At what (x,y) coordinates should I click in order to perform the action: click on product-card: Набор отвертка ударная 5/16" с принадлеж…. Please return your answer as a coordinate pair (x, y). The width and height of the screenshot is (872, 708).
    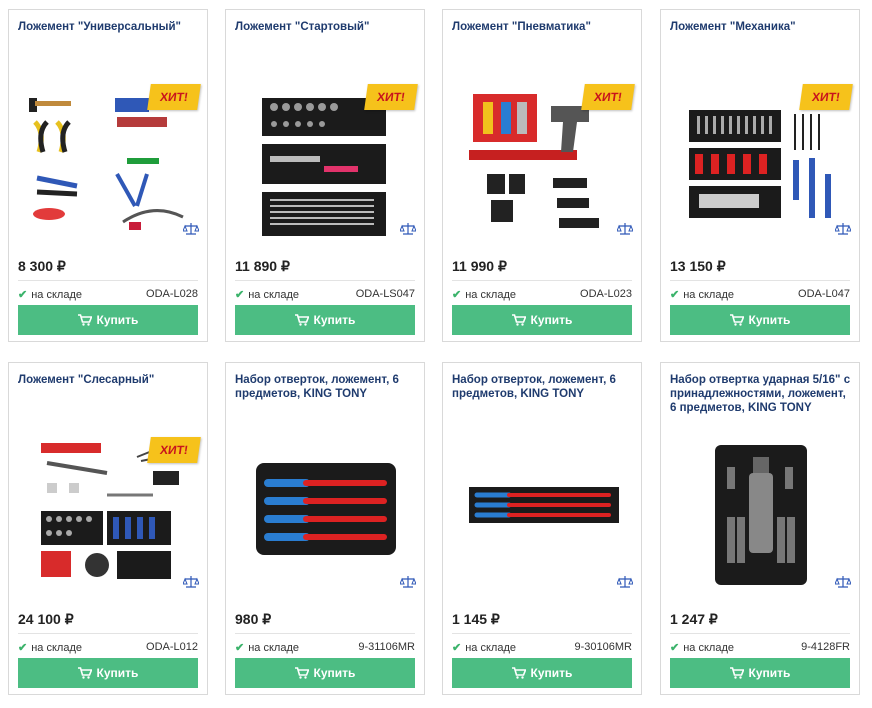
    Looking at the image, I should click on (760, 528).